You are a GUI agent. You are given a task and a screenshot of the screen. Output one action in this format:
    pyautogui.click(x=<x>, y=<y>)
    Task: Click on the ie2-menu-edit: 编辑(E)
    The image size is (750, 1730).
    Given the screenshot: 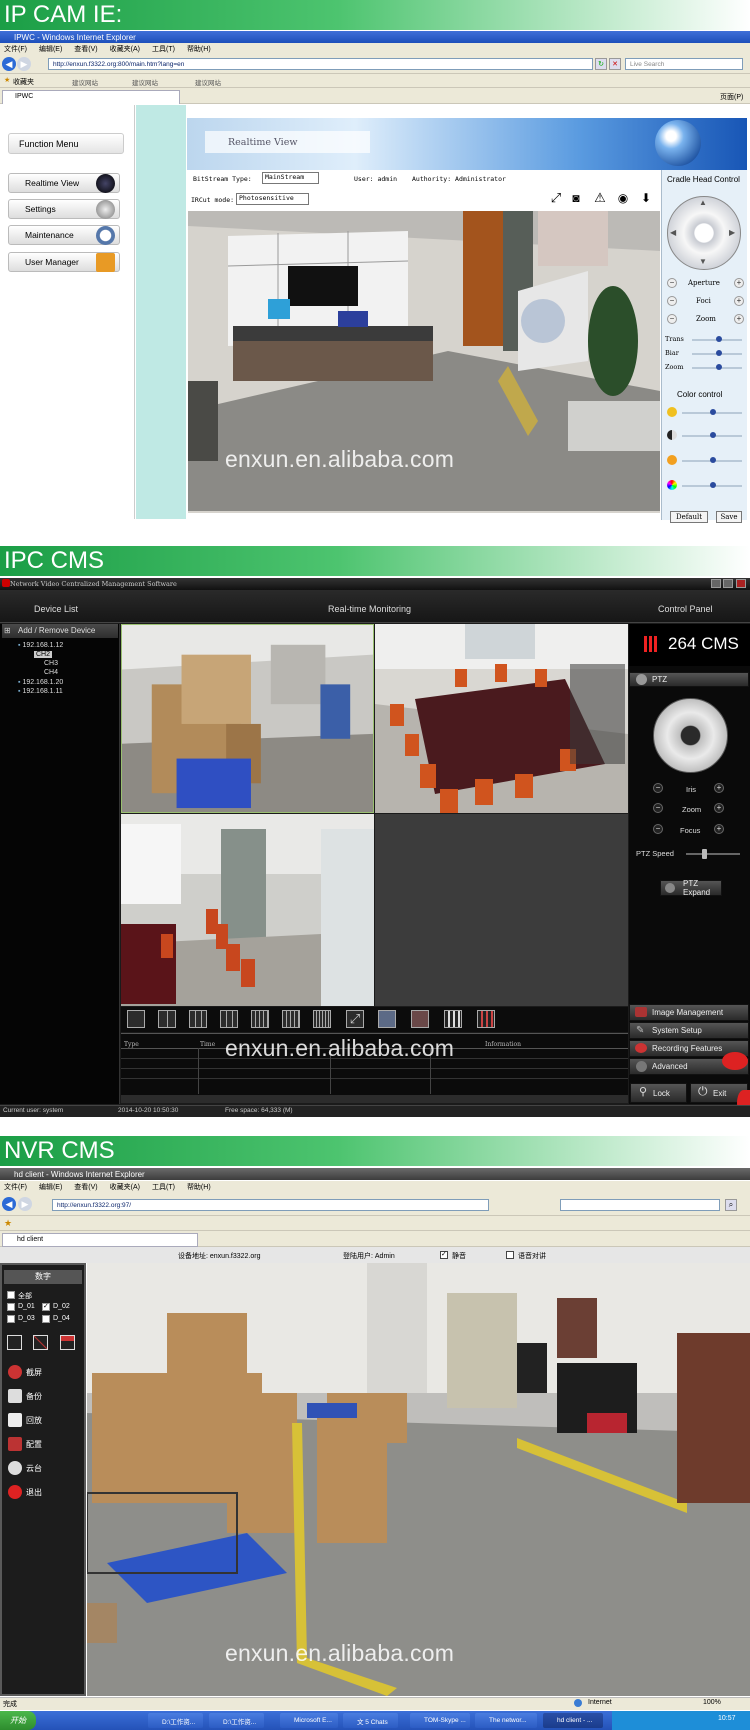 What is the action you would take?
    pyautogui.click(x=50, y=1187)
    